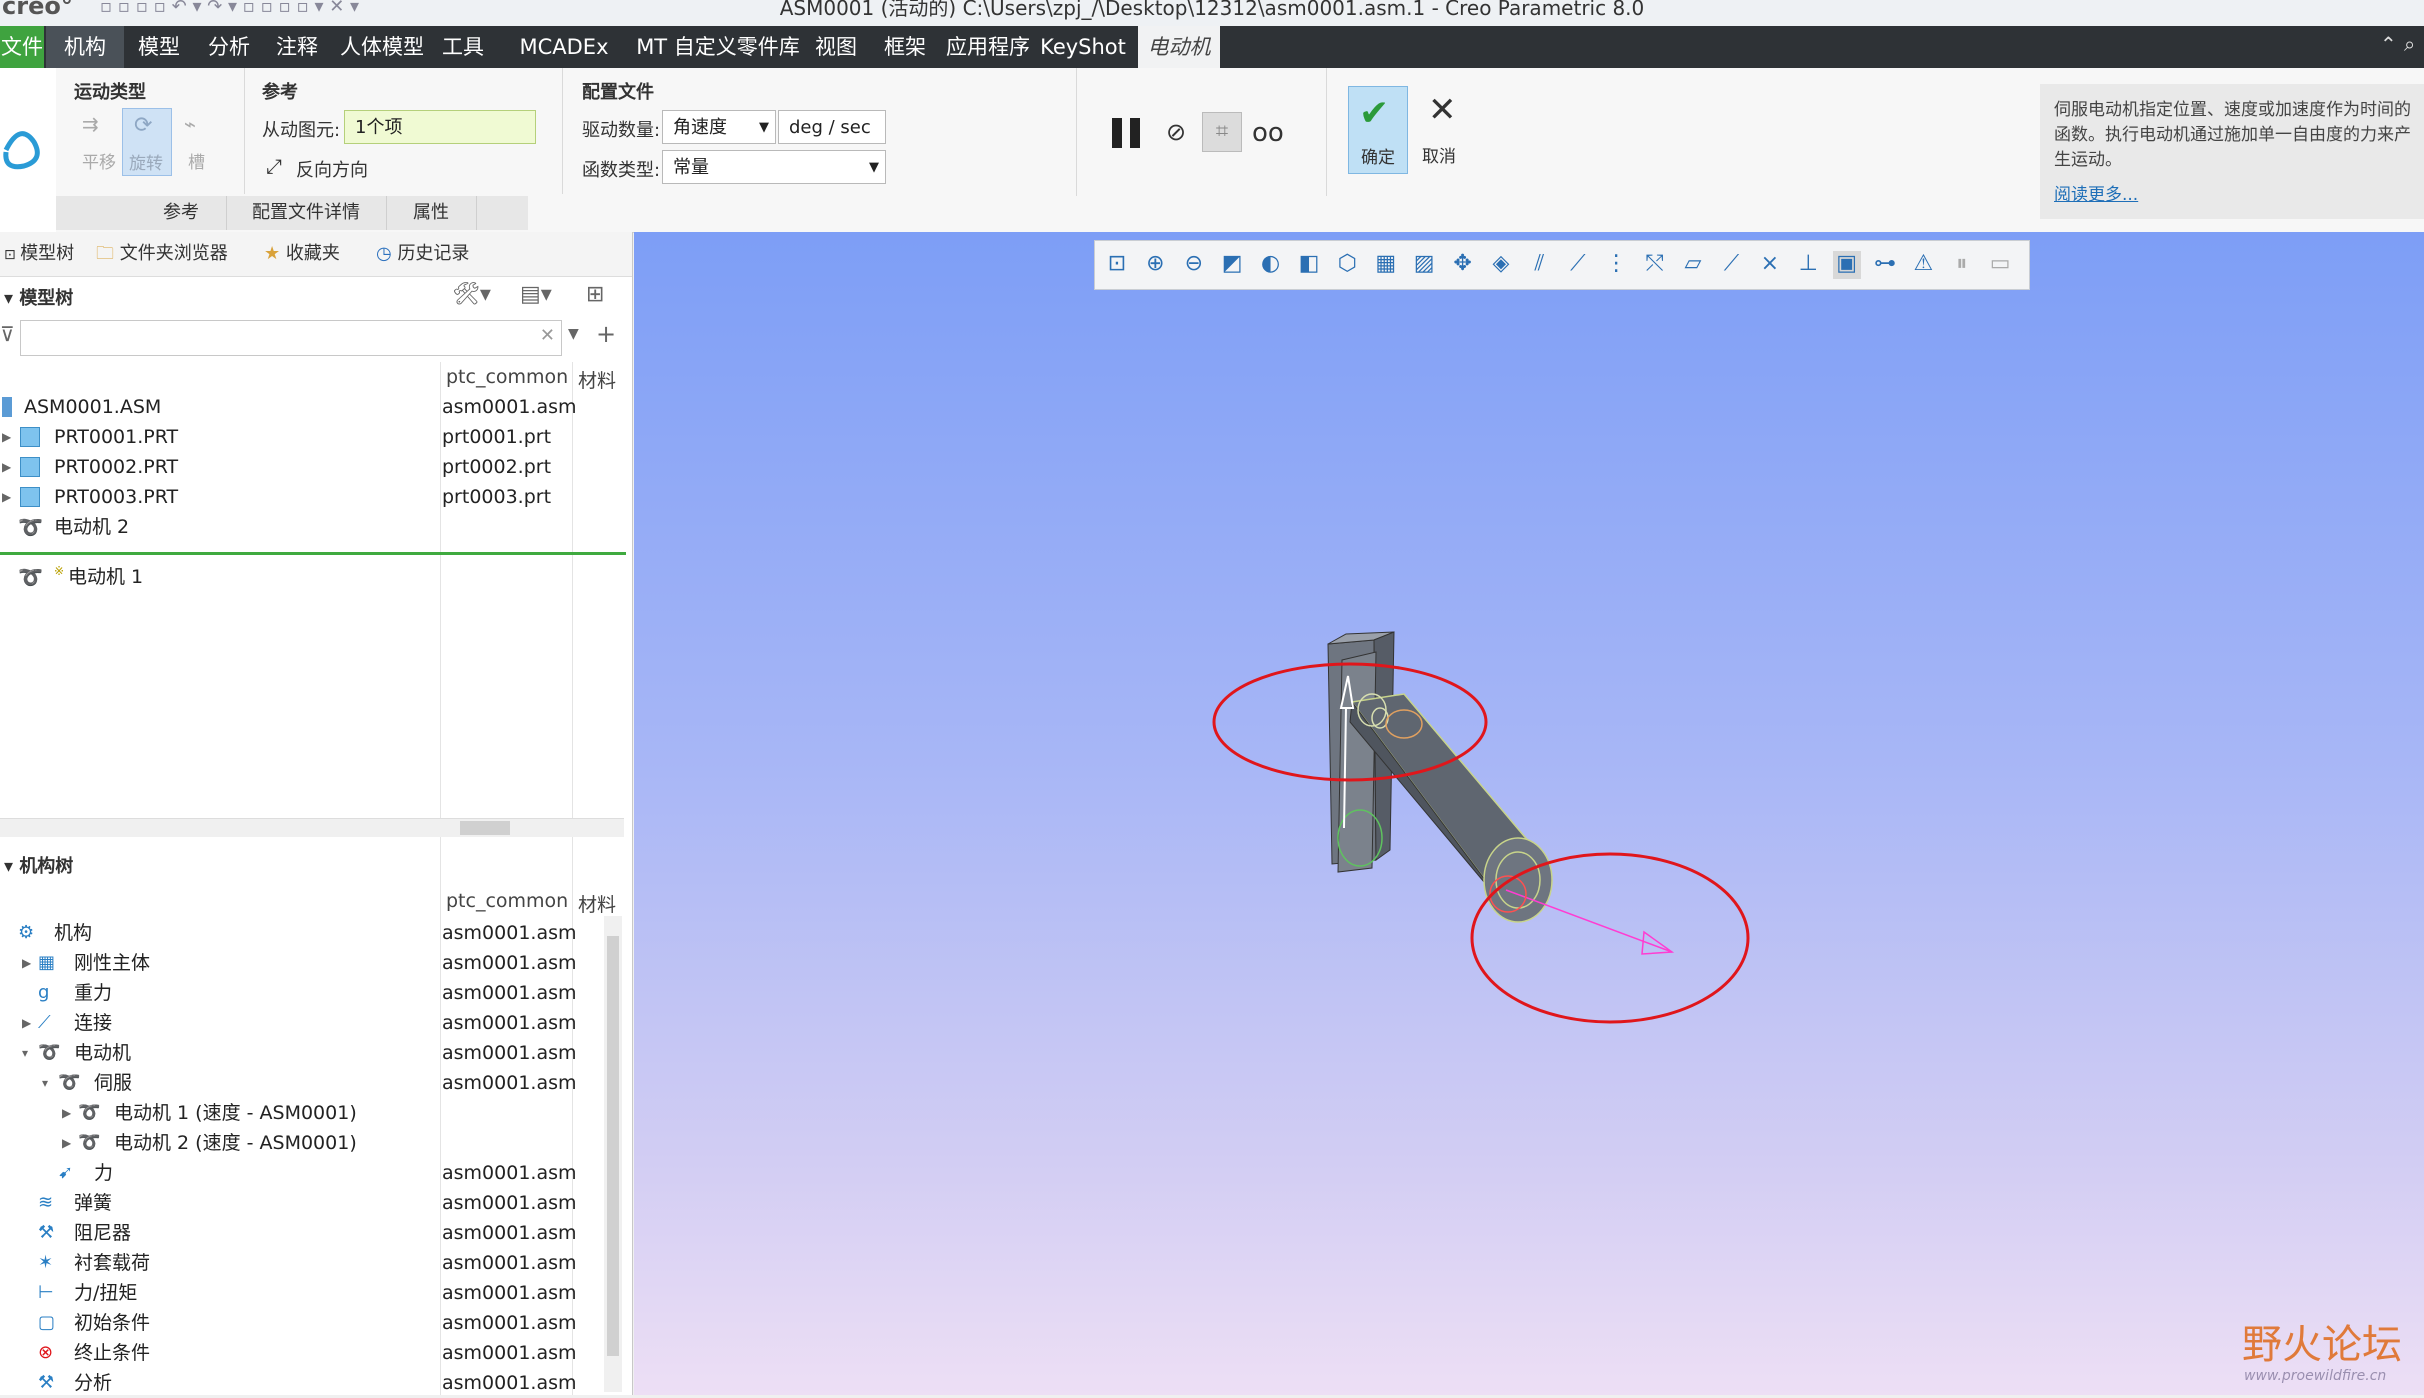 The width and height of the screenshot is (2424, 1398). I want to click on preview-glasses-icon: oo, so click(1268, 133).